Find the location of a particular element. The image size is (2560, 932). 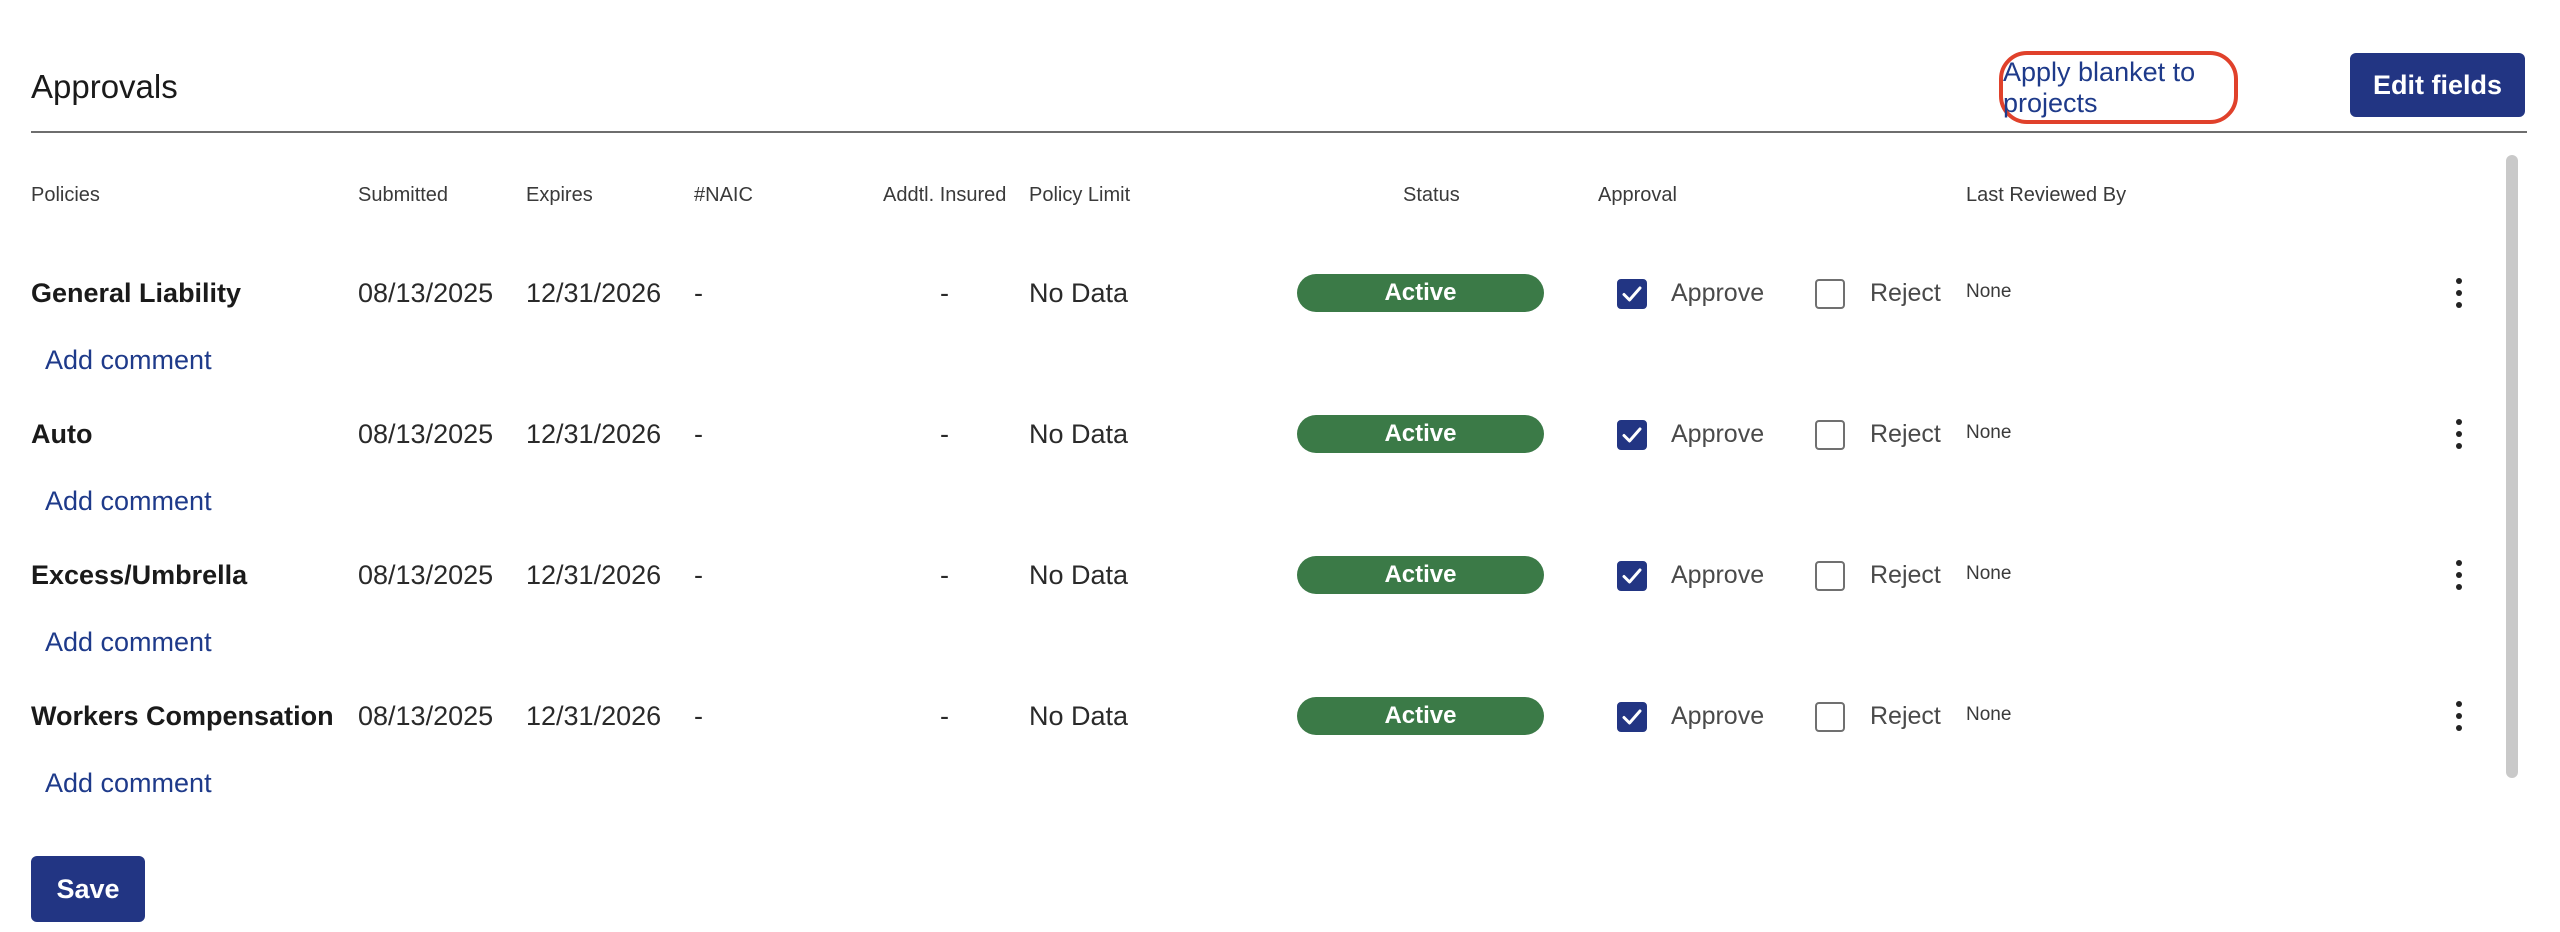

policy-name: Workers Compensation is located at coordinates (182, 716).